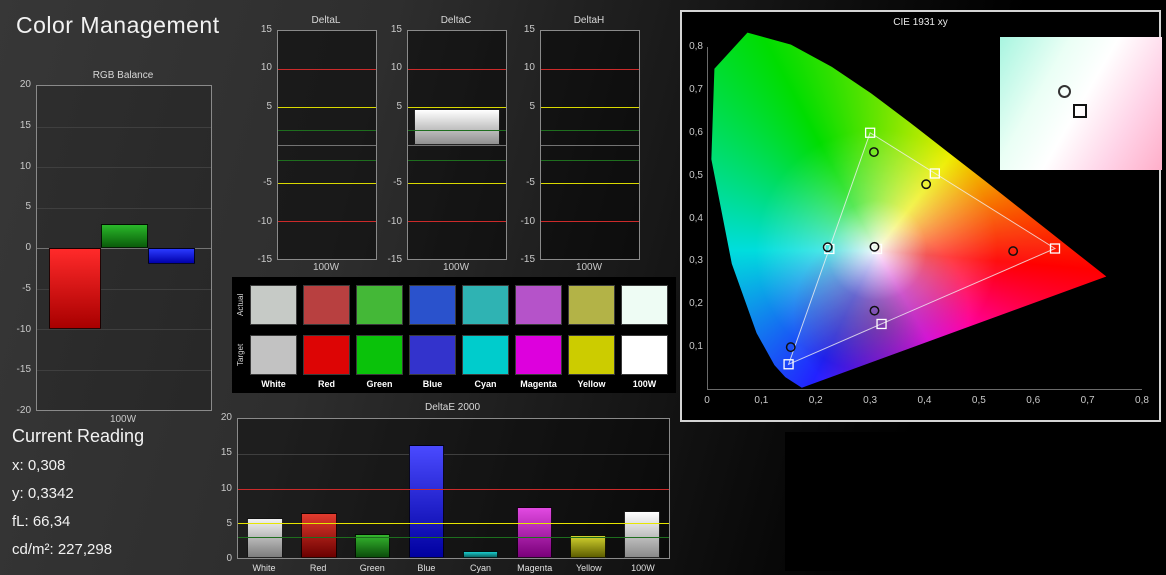 Image resolution: width=1166 pixels, height=575 pixels. What do you see at coordinates (326, 305) in the screenshot?
I see `actual-swatch-red` at bounding box center [326, 305].